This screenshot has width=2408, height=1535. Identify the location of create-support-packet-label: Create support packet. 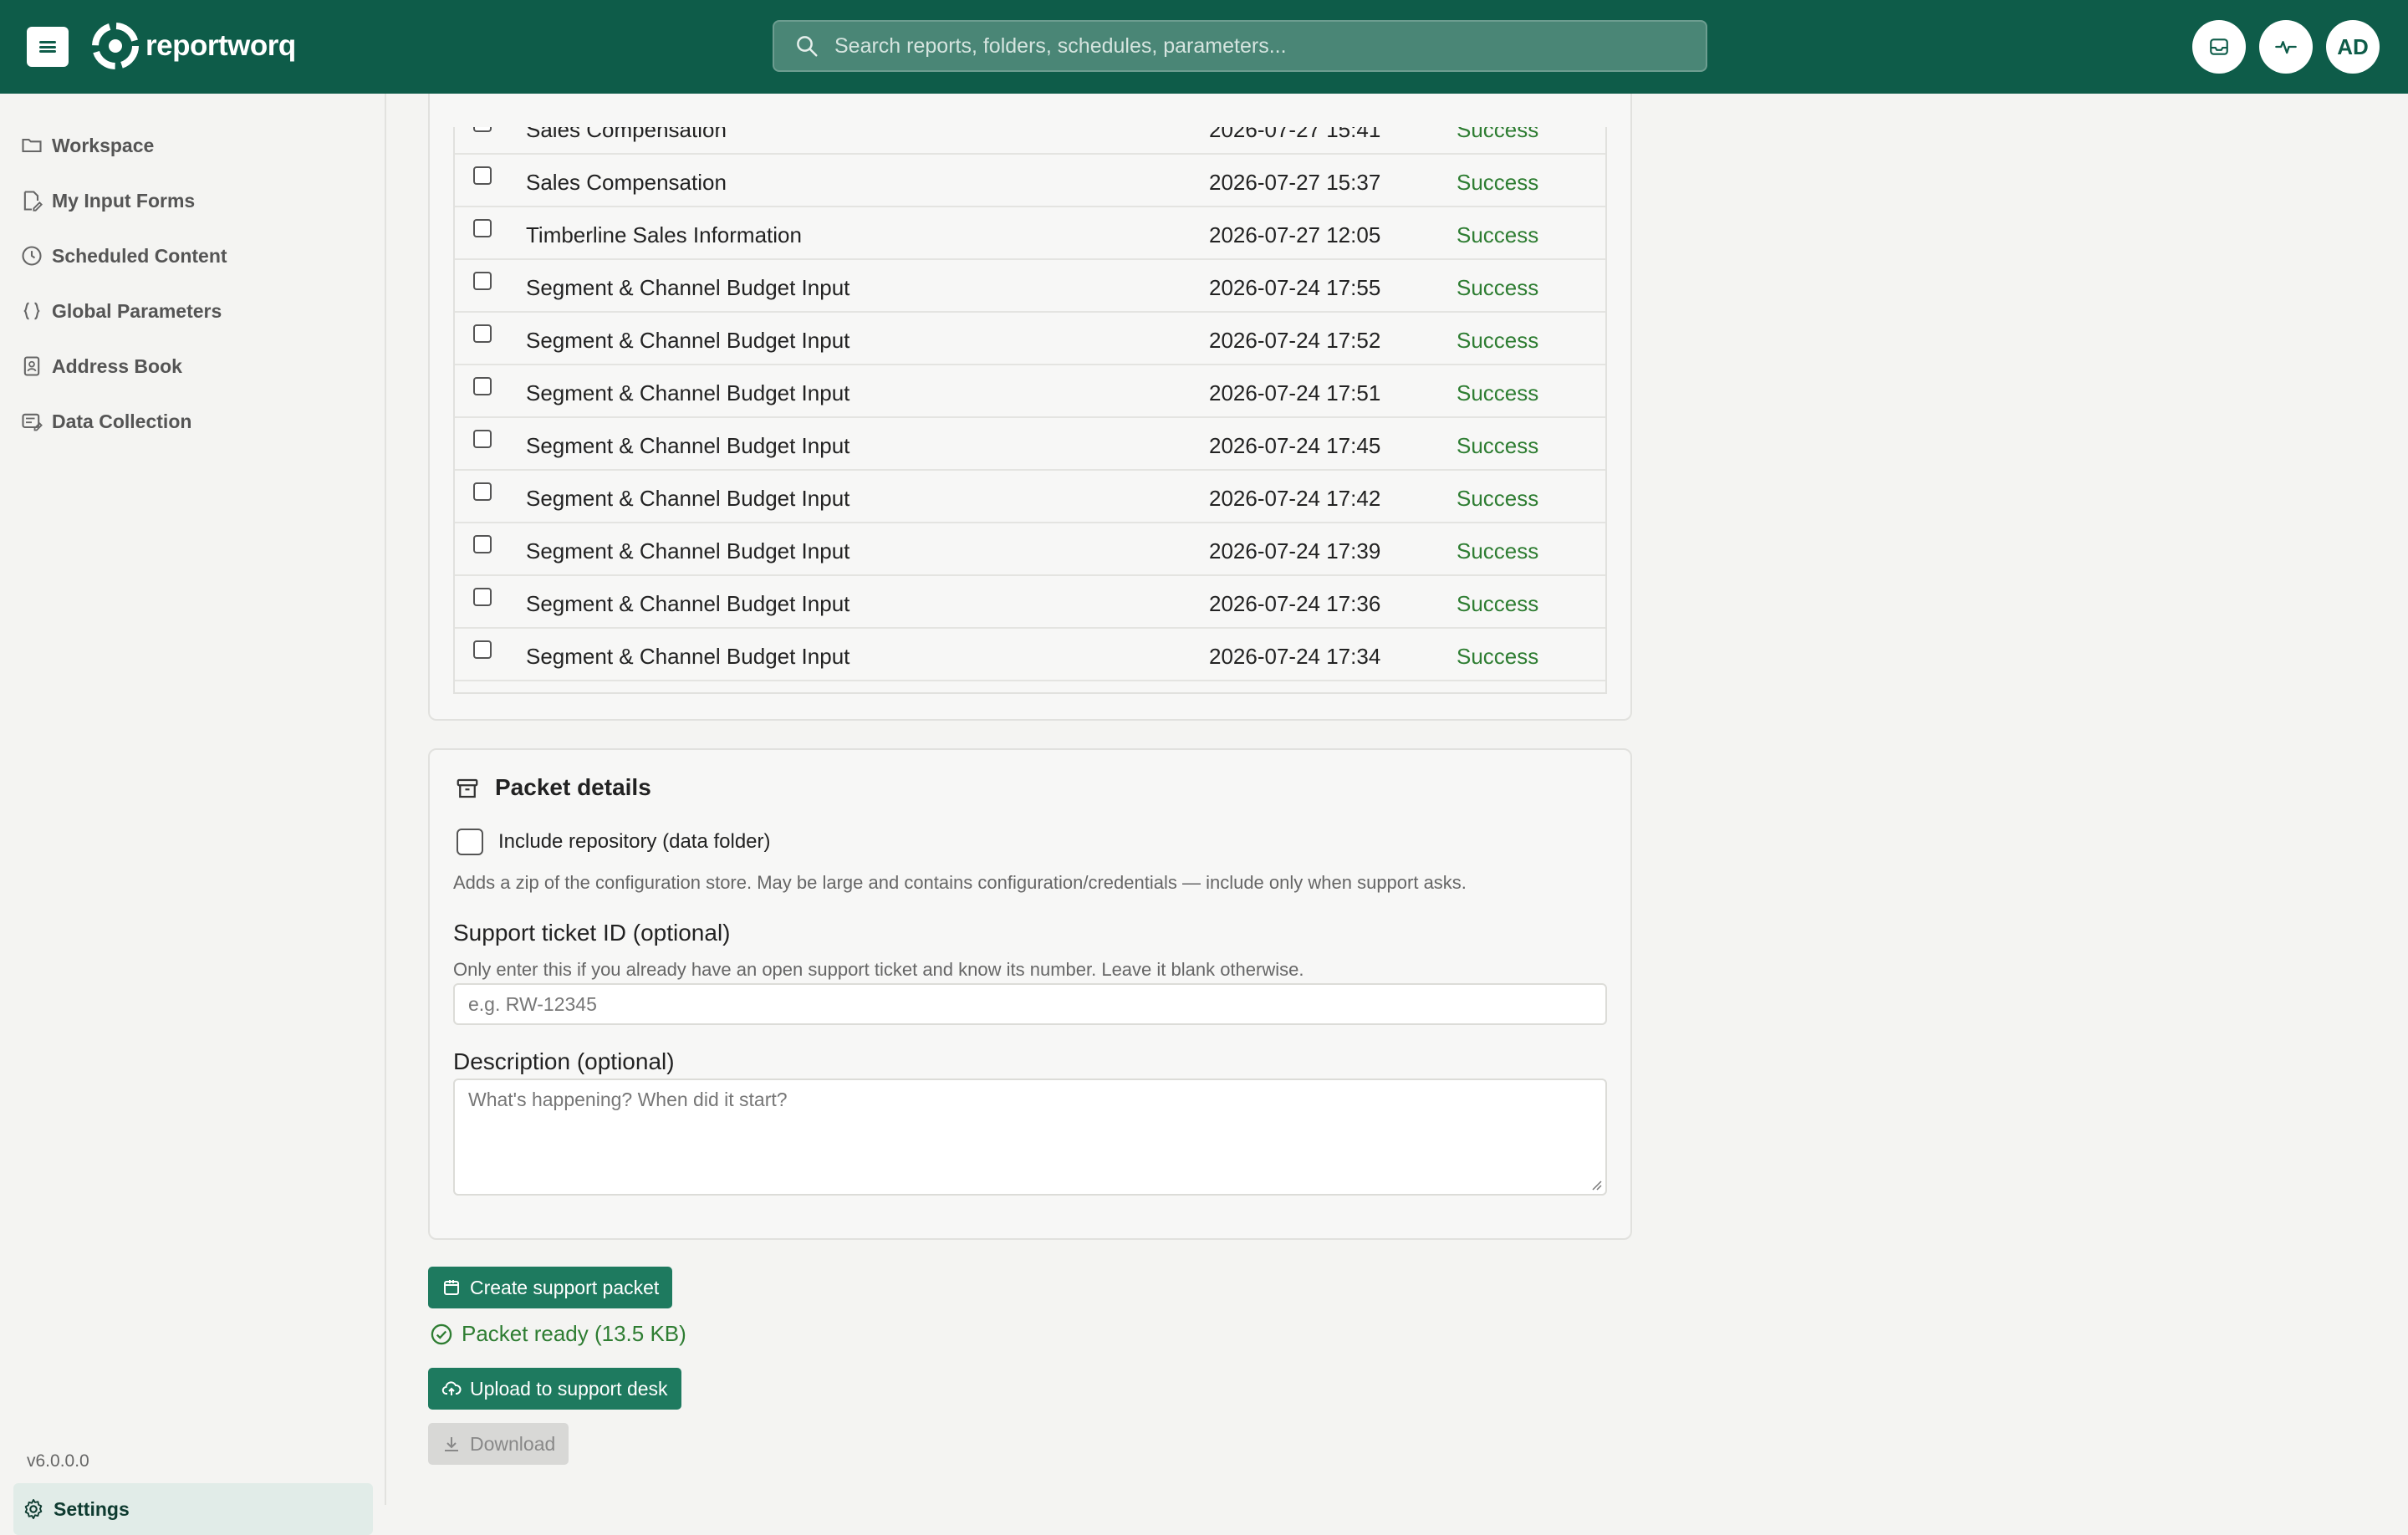
(565, 1287).